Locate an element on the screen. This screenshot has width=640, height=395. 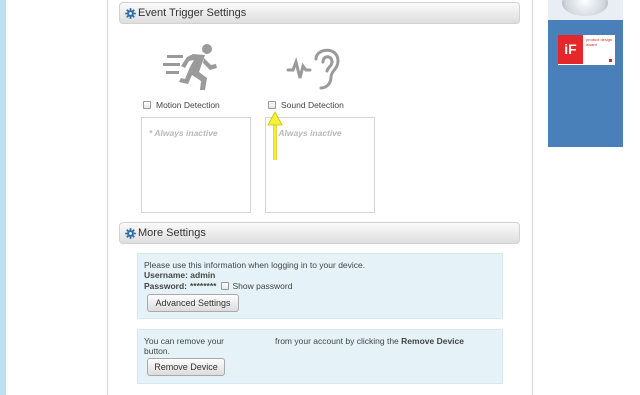
sound-detection-row: Sound Detection is located at coordinates (306, 105).